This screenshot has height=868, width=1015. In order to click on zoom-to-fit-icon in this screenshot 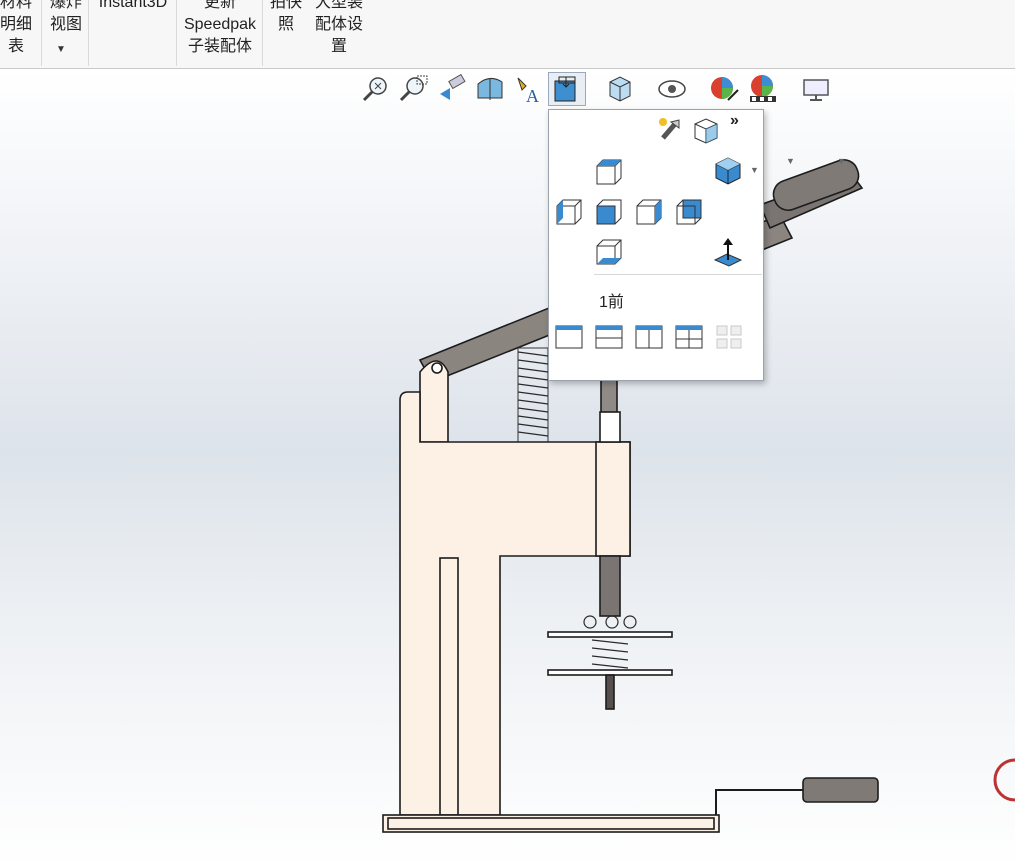, I will do `click(376, 89)`.